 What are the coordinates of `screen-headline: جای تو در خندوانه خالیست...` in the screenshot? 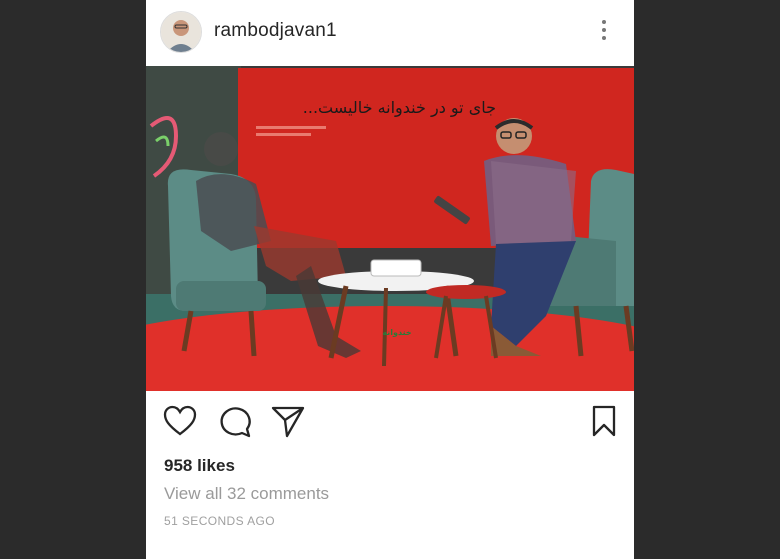 It's located at (399, 107).